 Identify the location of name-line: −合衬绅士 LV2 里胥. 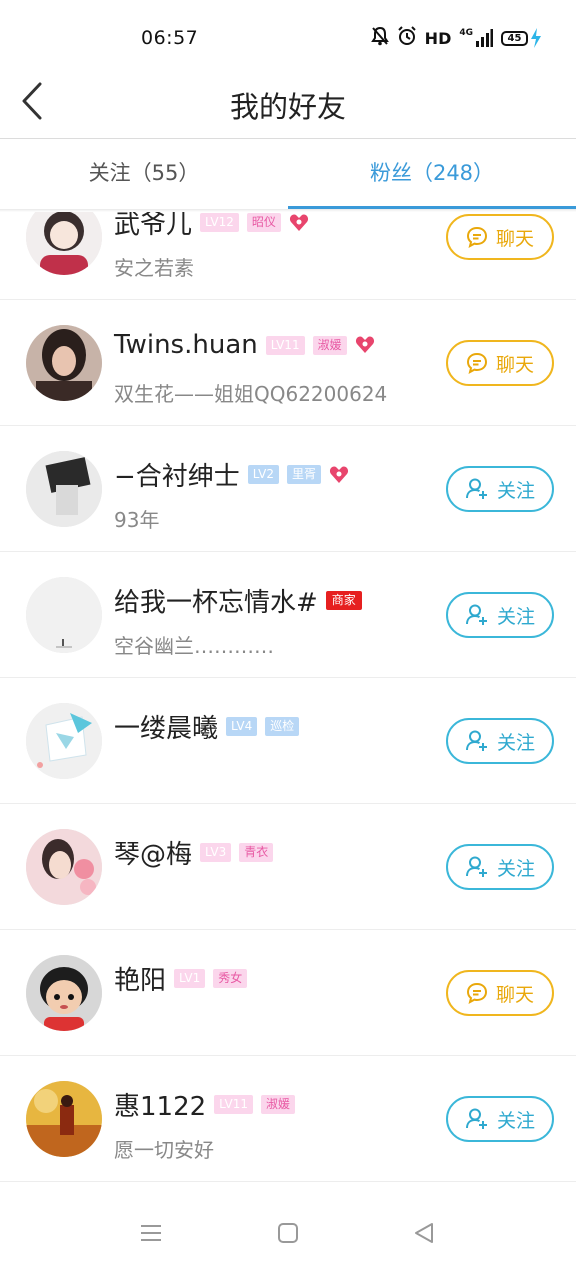
(231, 474).